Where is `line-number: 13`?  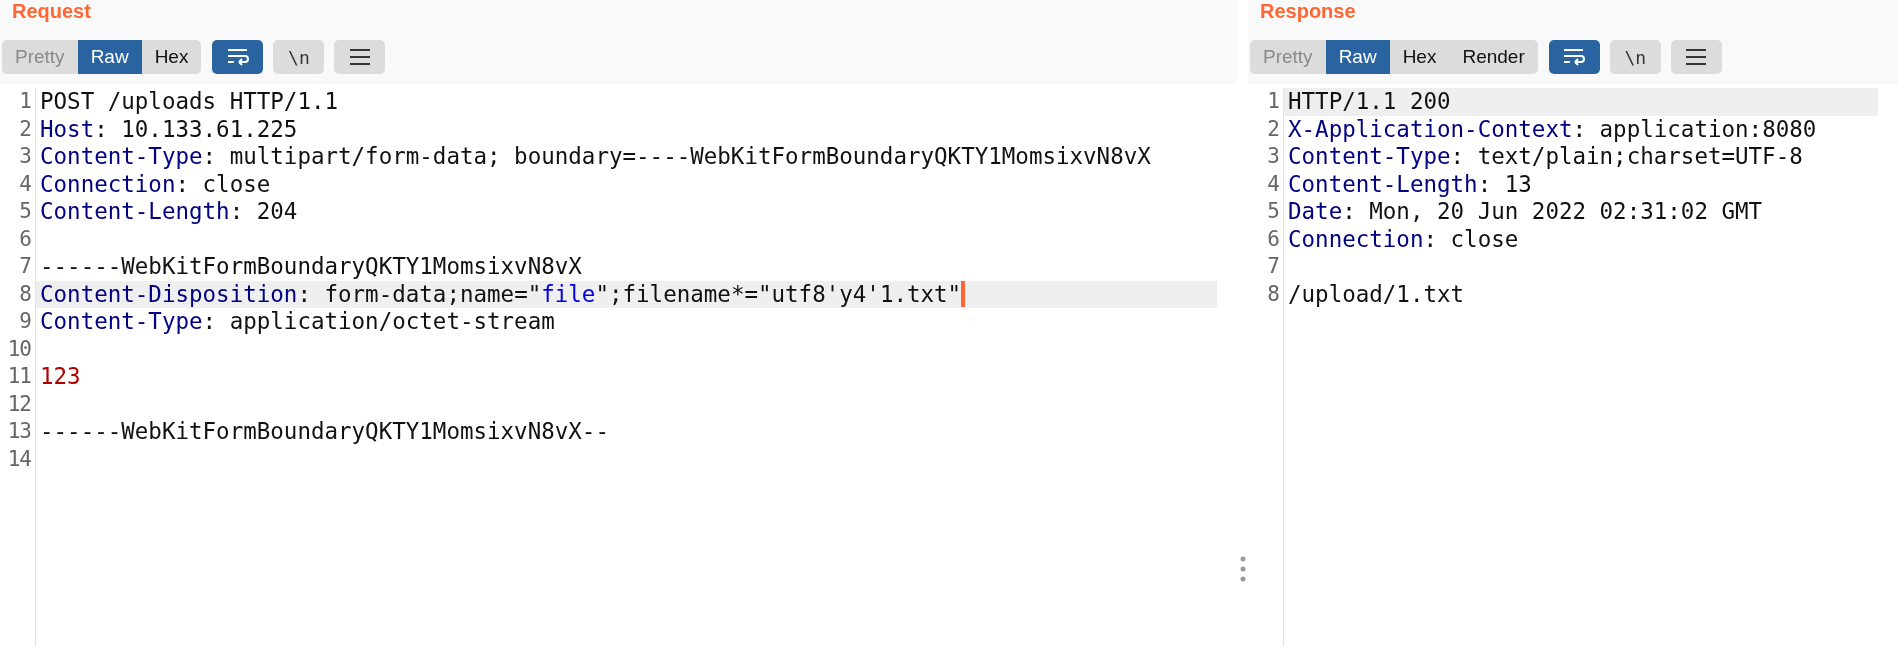 line-number: 13 is located at coordinates (19, 431).